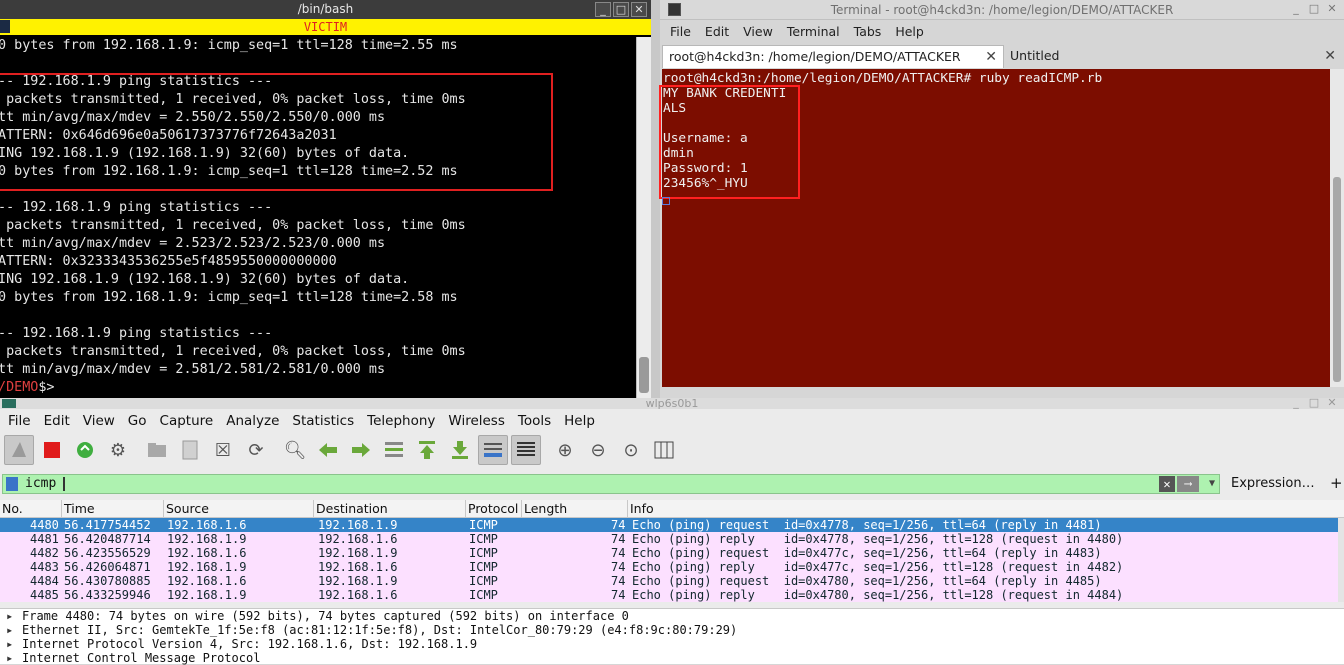  Describe the element at coordinates (44, 553) in the screenshot. I see `packet-no-cell: 4482` at that location.